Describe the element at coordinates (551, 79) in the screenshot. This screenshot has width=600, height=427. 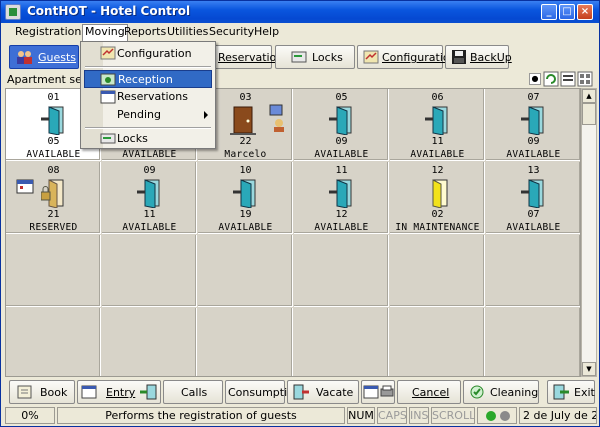
I see `view-refresh-icon` at that location.